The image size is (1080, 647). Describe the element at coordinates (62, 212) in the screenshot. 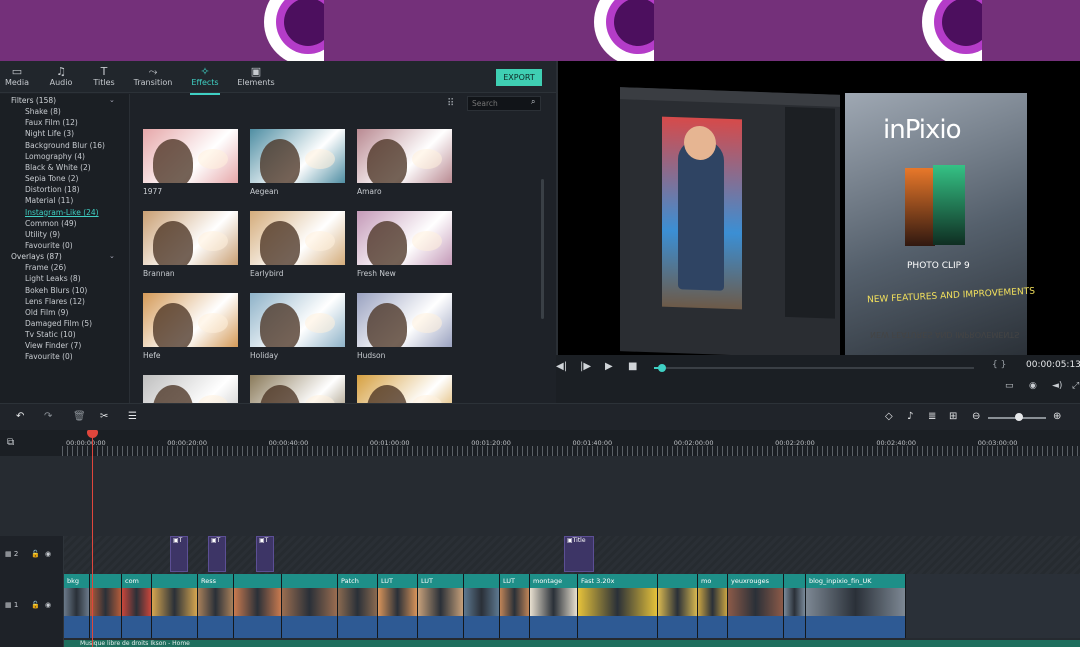

I see `category-item: Instagram-Like (24)` at that location.